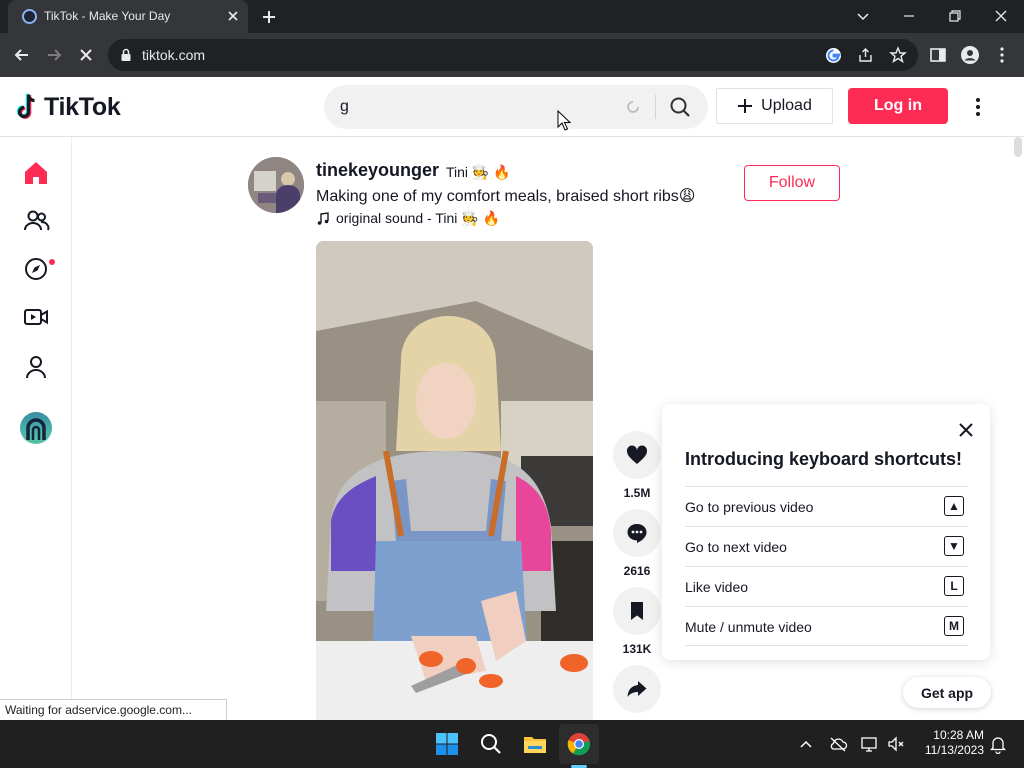 The image size is (1024, 768). I want to click on shortcut-row: Go to next video ▼, so click(826, 546).